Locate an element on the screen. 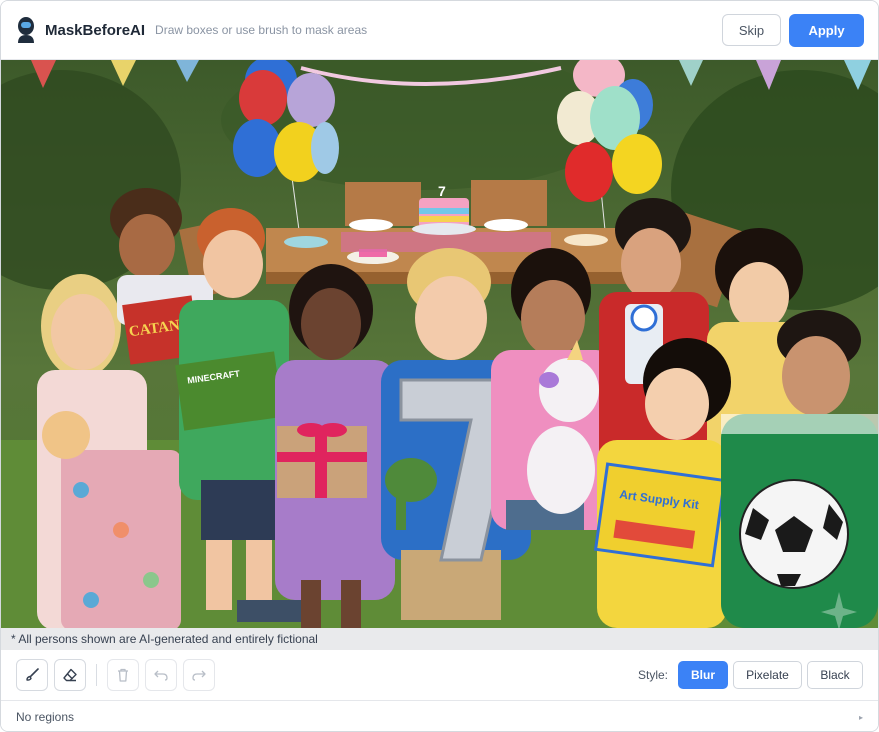 The width and height of the screenshot is (879, 732). delete-button is located at coordinates (123, 675).